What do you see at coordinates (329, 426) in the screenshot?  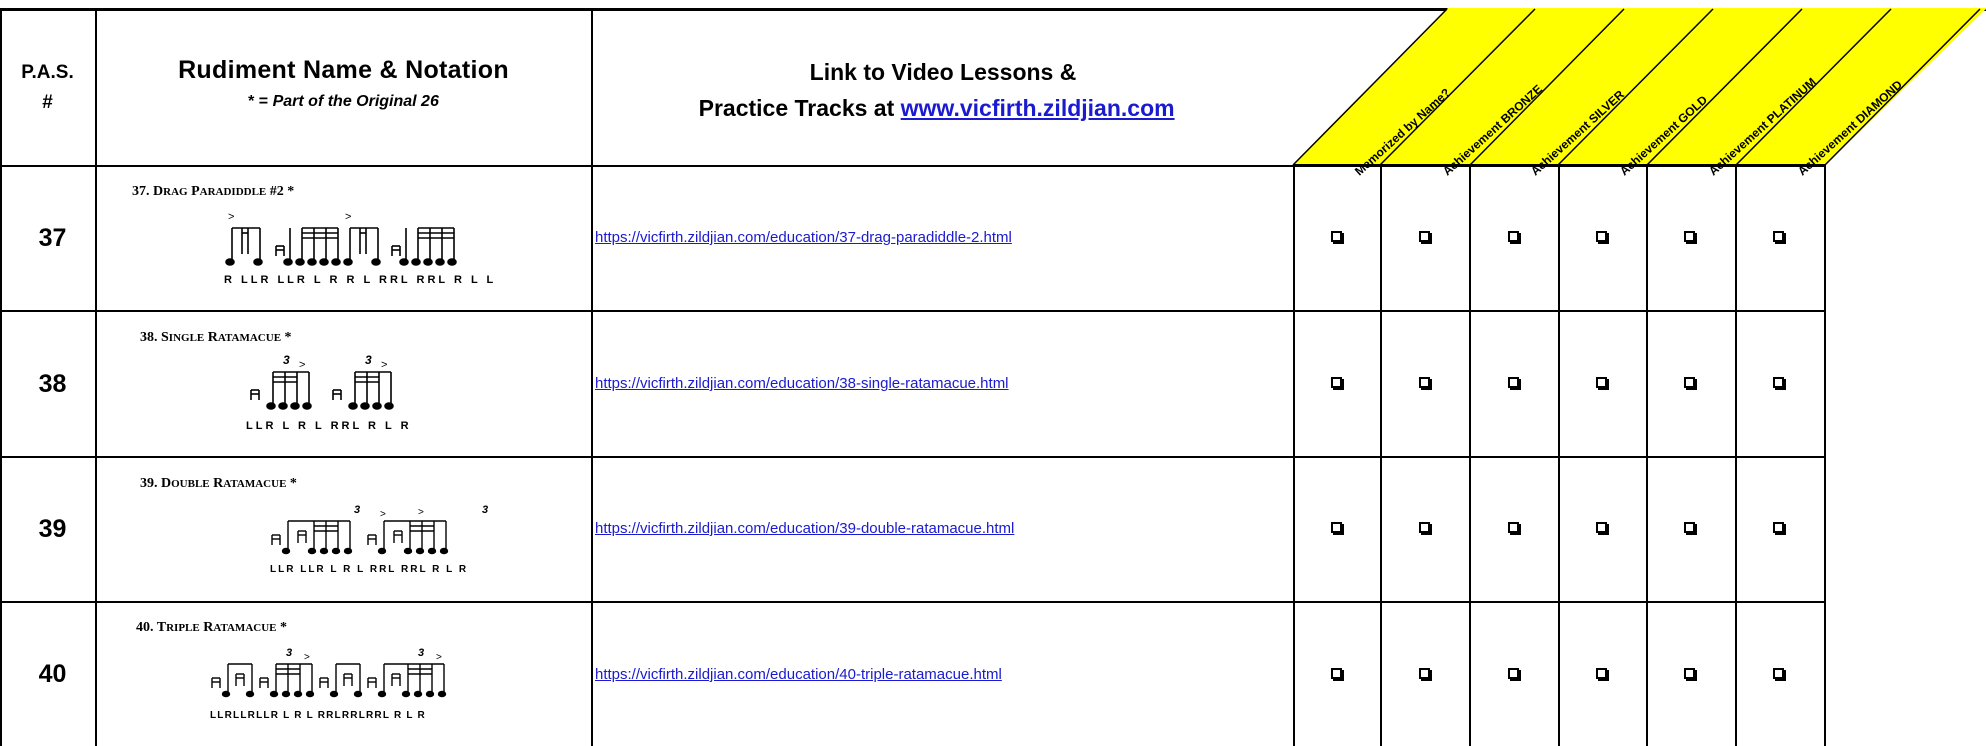 I see `sticking-pattern: LLR L R L RRL R L R` at bounding box center [329, 426].